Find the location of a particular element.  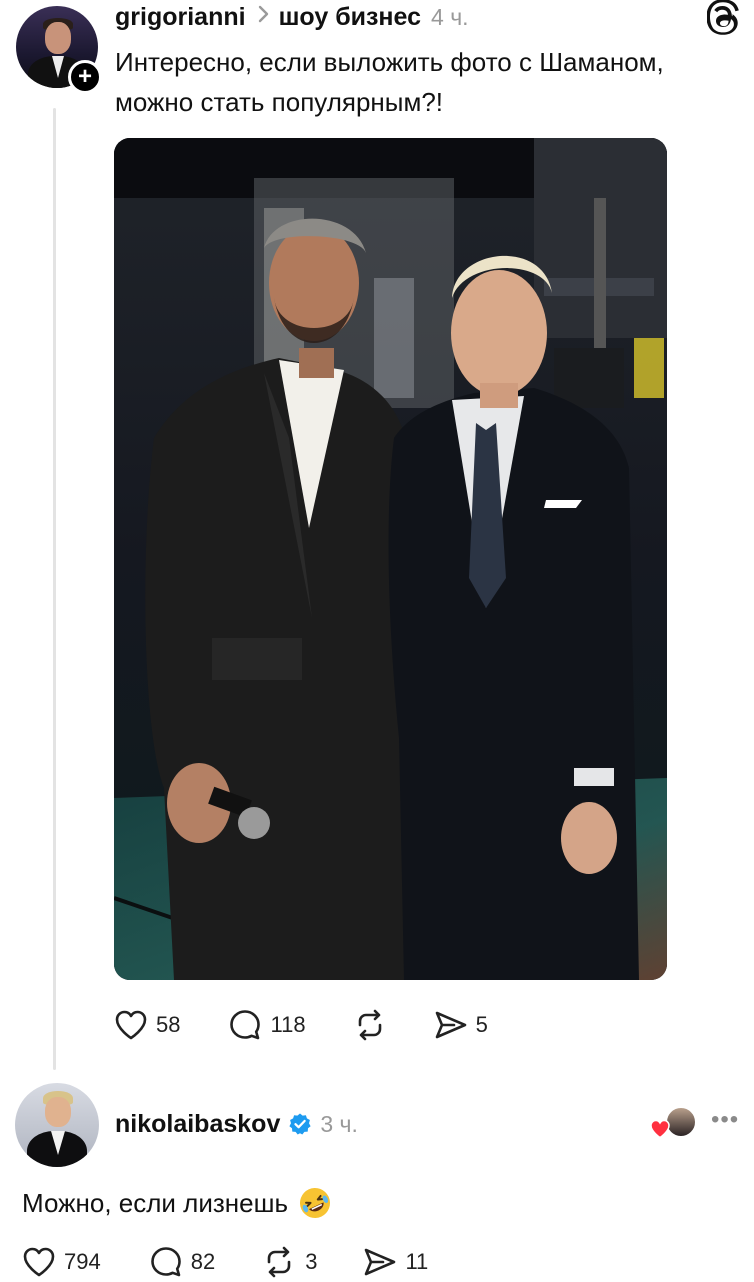

post-actions: 58 118 5 is located at coordinates (301, 1025).